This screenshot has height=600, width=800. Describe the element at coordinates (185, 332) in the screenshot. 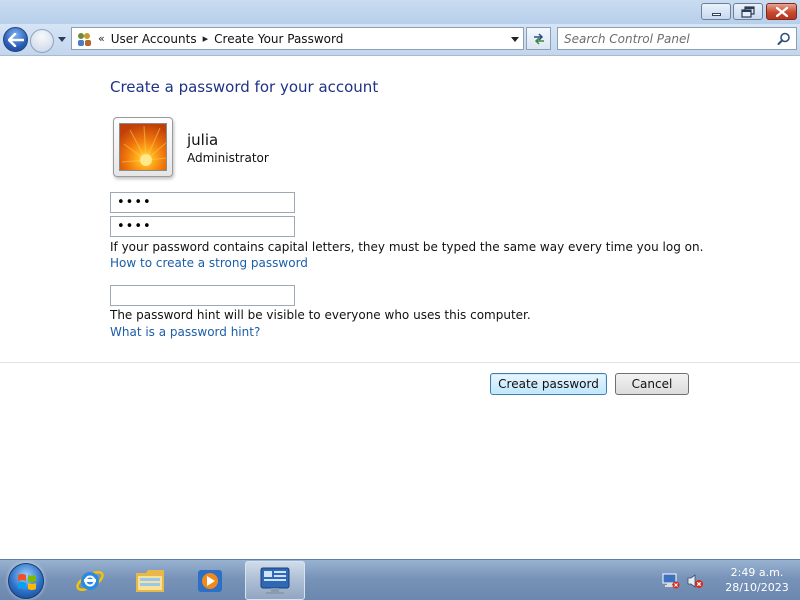

I see `password-hint-help-link: What is a password hint?` at that location.